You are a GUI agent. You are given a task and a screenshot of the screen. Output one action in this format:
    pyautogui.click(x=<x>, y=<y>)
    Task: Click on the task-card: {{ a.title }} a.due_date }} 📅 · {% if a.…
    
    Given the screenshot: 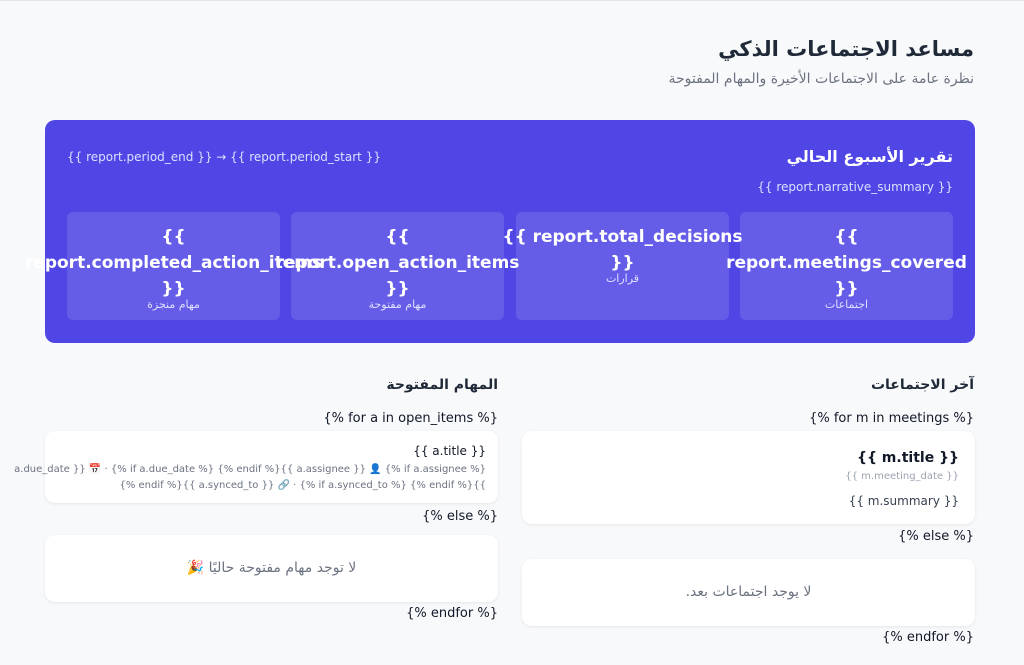 What is the action you would take?
    pyautogui.click(x=256, y=467)
    